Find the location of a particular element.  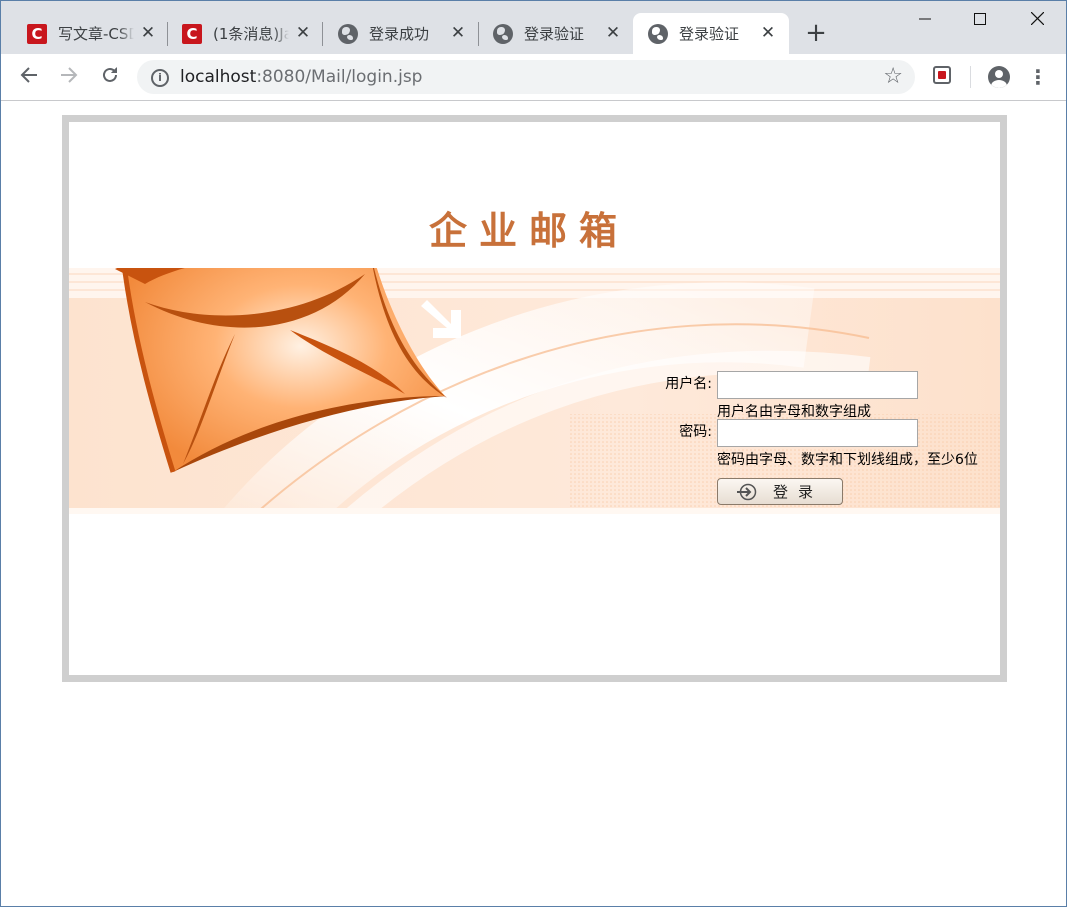

tab-5-active: 登录验证 ✕ is located at coordinates (711, 33).